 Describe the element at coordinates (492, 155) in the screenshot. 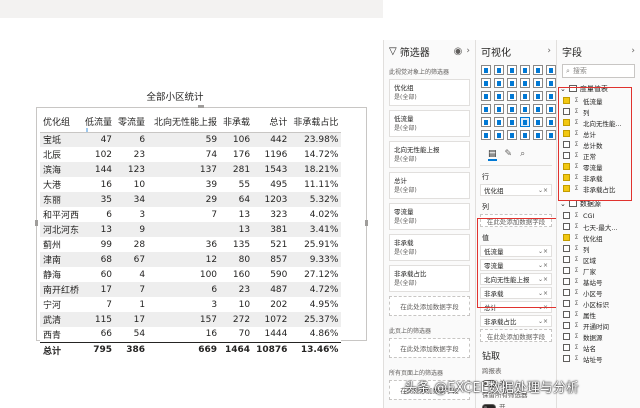

I see `fields-tab-icon: ▤` at that location.